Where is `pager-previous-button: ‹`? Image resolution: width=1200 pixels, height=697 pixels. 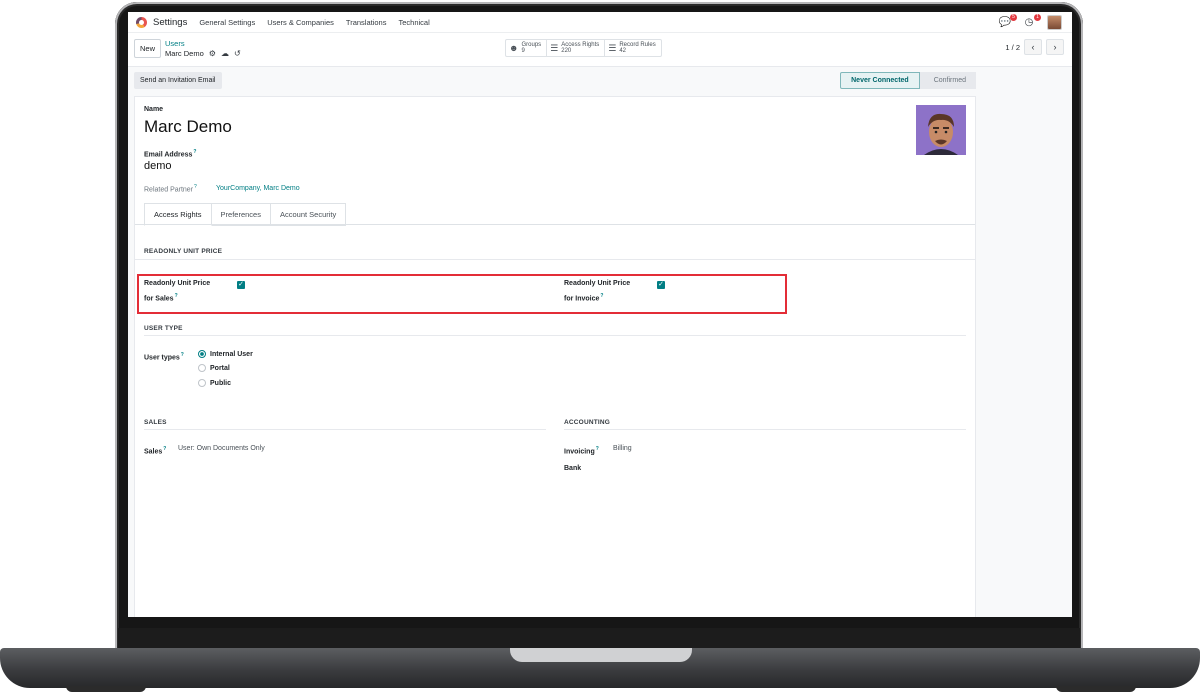
pager-previous-button: ‹ is located at coordinates (1033, 47).